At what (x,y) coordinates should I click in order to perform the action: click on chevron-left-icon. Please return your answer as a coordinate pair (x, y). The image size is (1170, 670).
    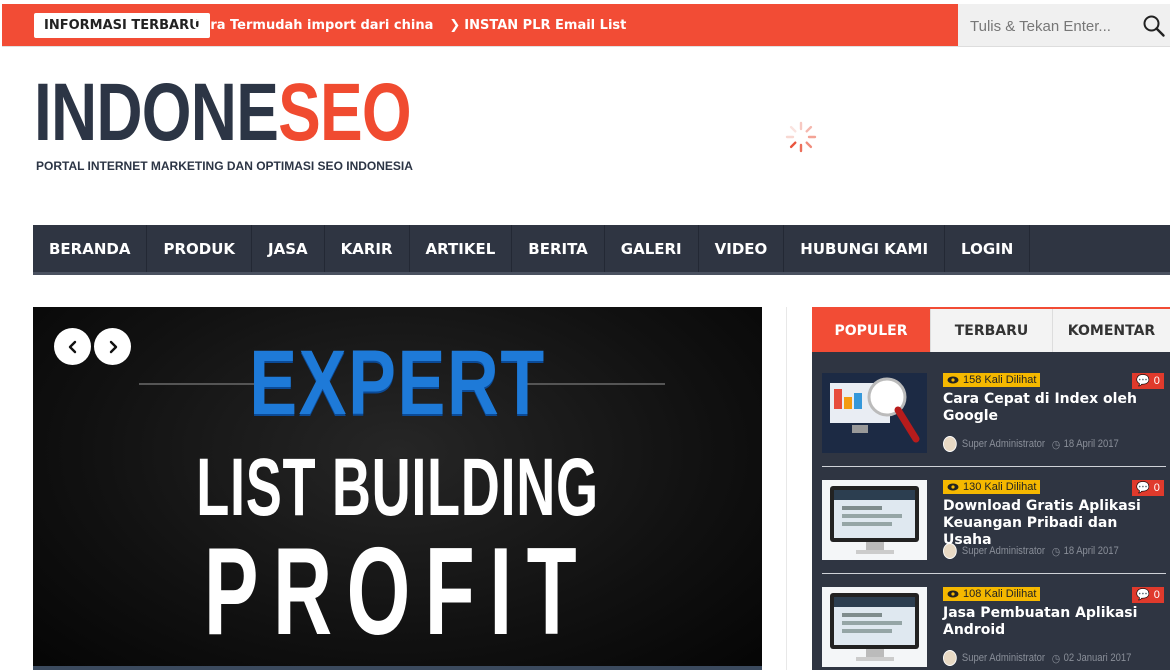
    Looking at the image, I should click on (72, 346).